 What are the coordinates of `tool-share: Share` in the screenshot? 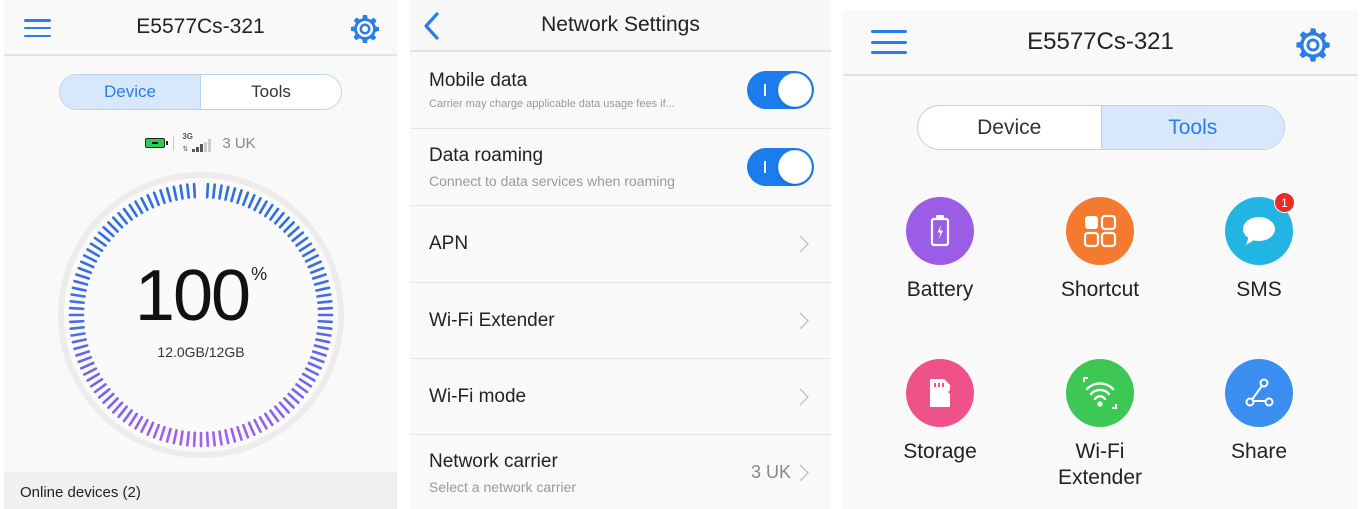 It's located at (1259, 412).